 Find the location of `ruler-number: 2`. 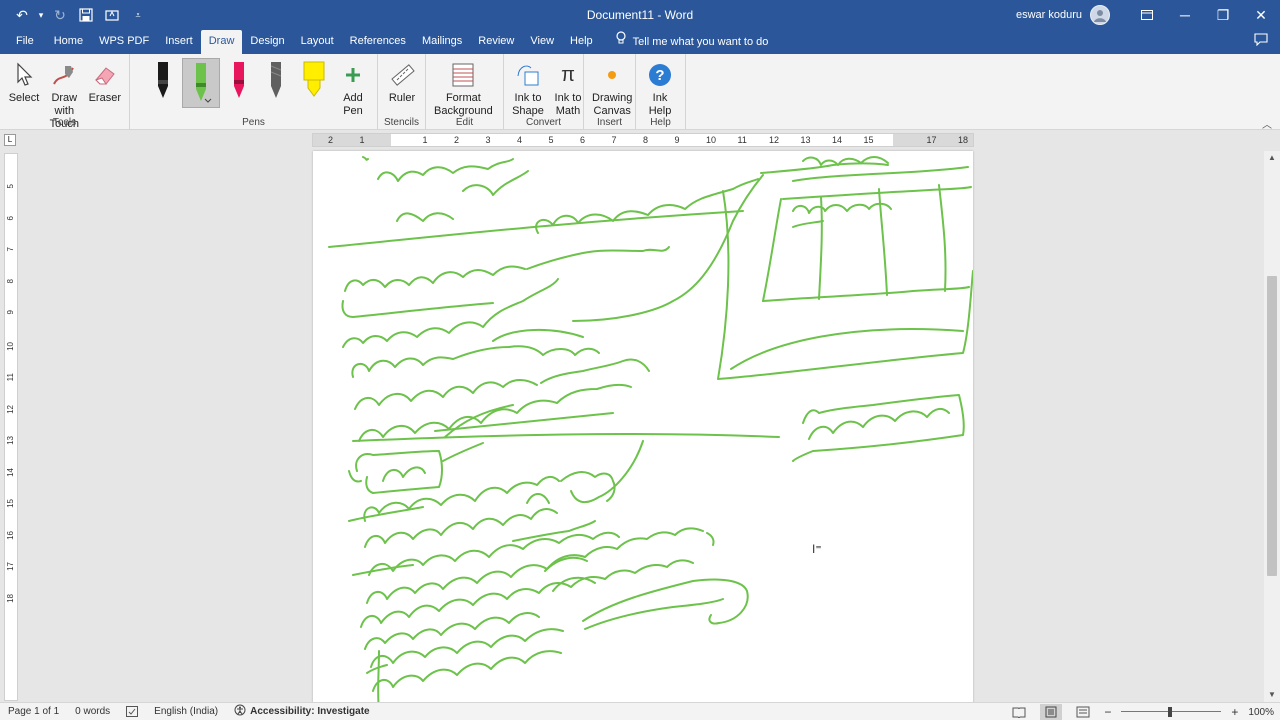

ruler-number: 2 is located at coordinates (331, 140).